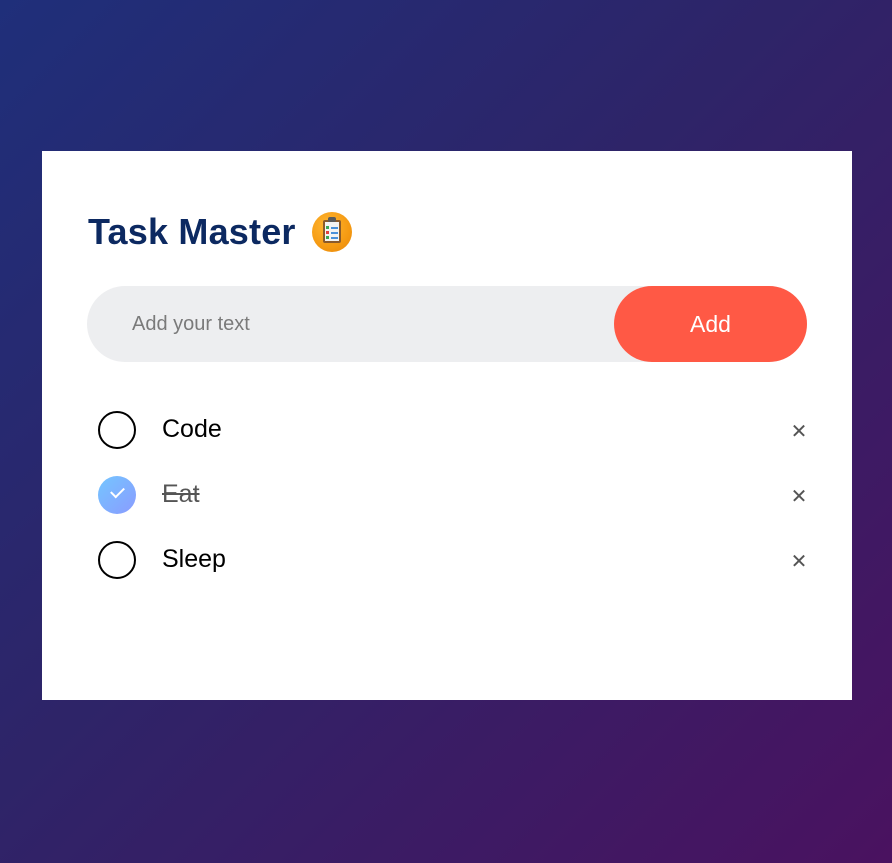 Image resolution: width=892 pixels, height=863 pixels. What do you see at coordinates (192, 231) in the screenshot?
I see `app-title: Task Master` at bounding box center [192, 231].